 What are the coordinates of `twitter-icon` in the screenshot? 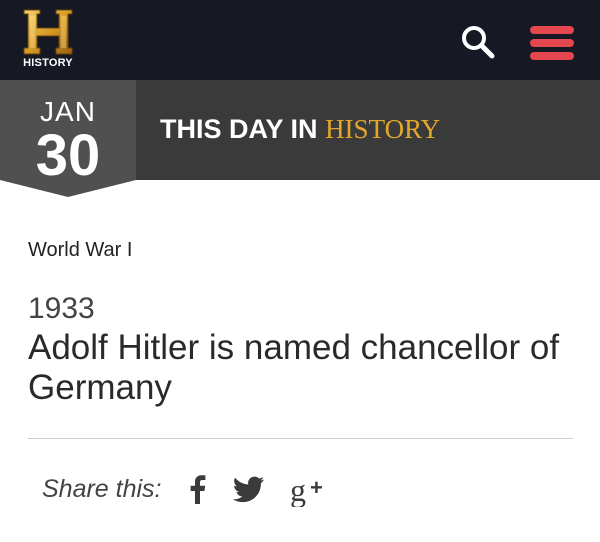 It's located at (248, 489).